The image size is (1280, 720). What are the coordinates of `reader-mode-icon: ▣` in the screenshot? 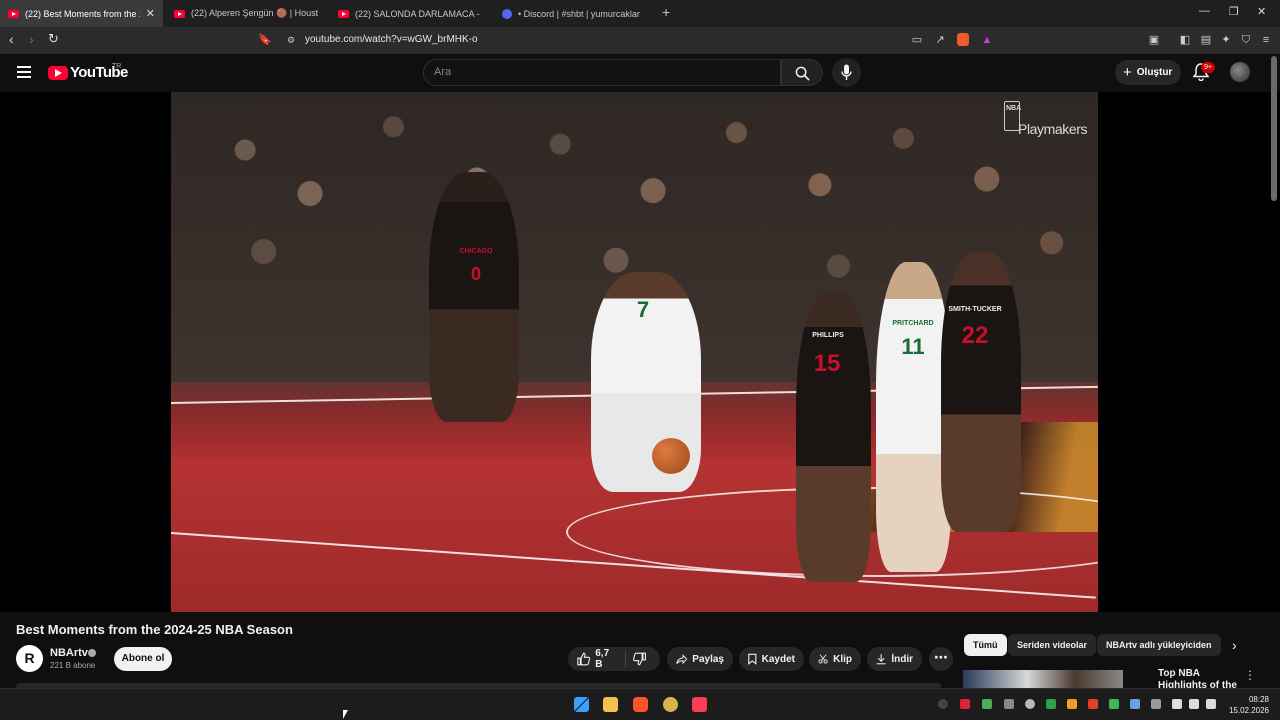 It's located at (1154, 40).